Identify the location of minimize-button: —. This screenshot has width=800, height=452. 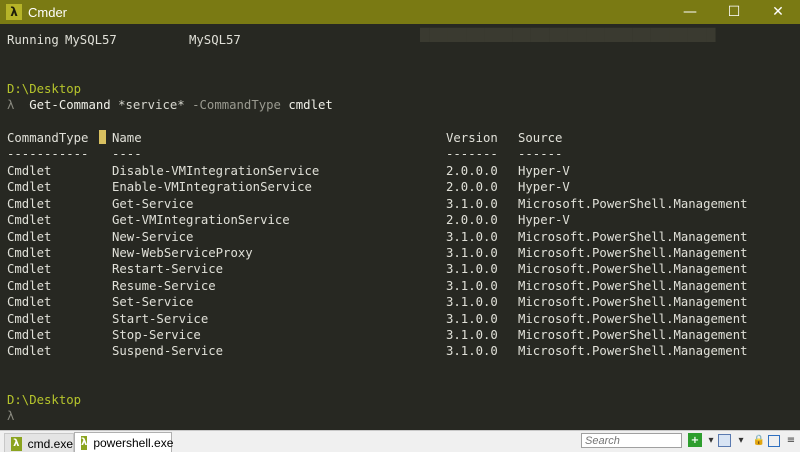
(690, 12).